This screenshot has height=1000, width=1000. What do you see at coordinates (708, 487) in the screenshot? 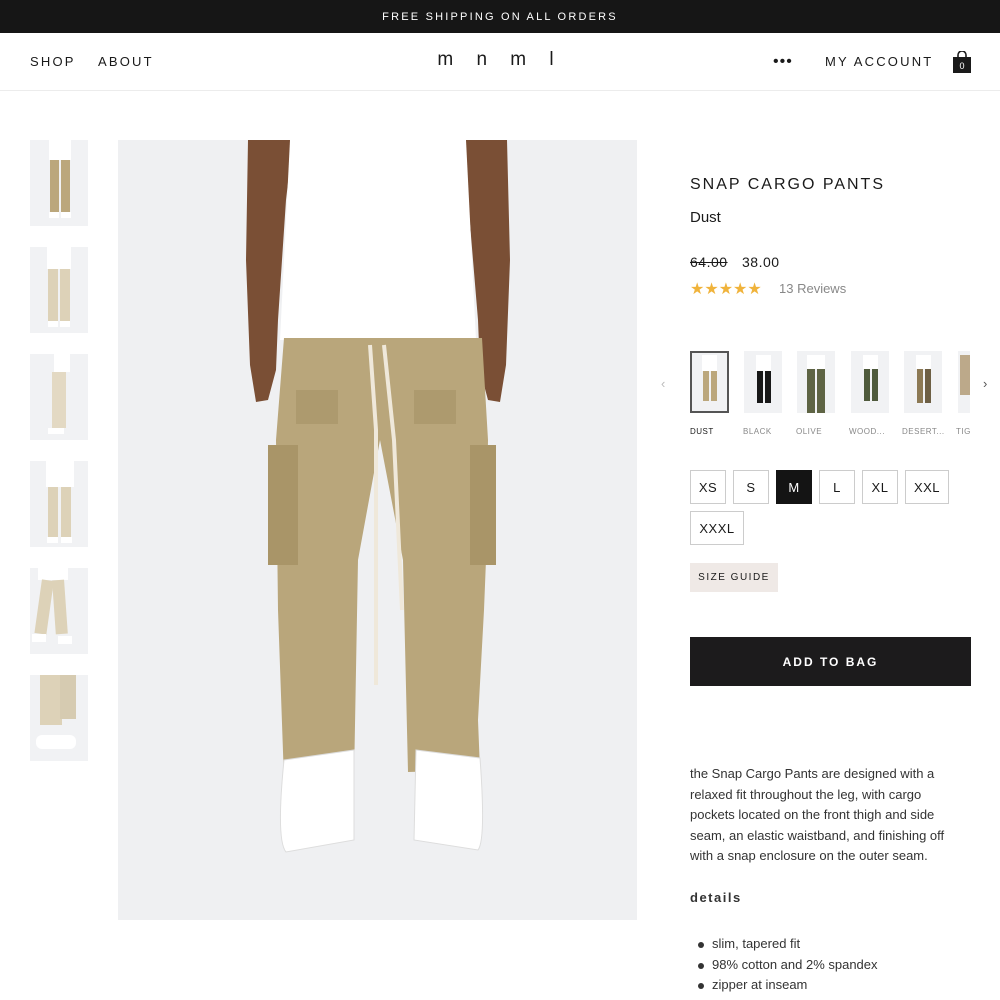
I see `size-xs-button: XS` at bounding box center [708, 487].